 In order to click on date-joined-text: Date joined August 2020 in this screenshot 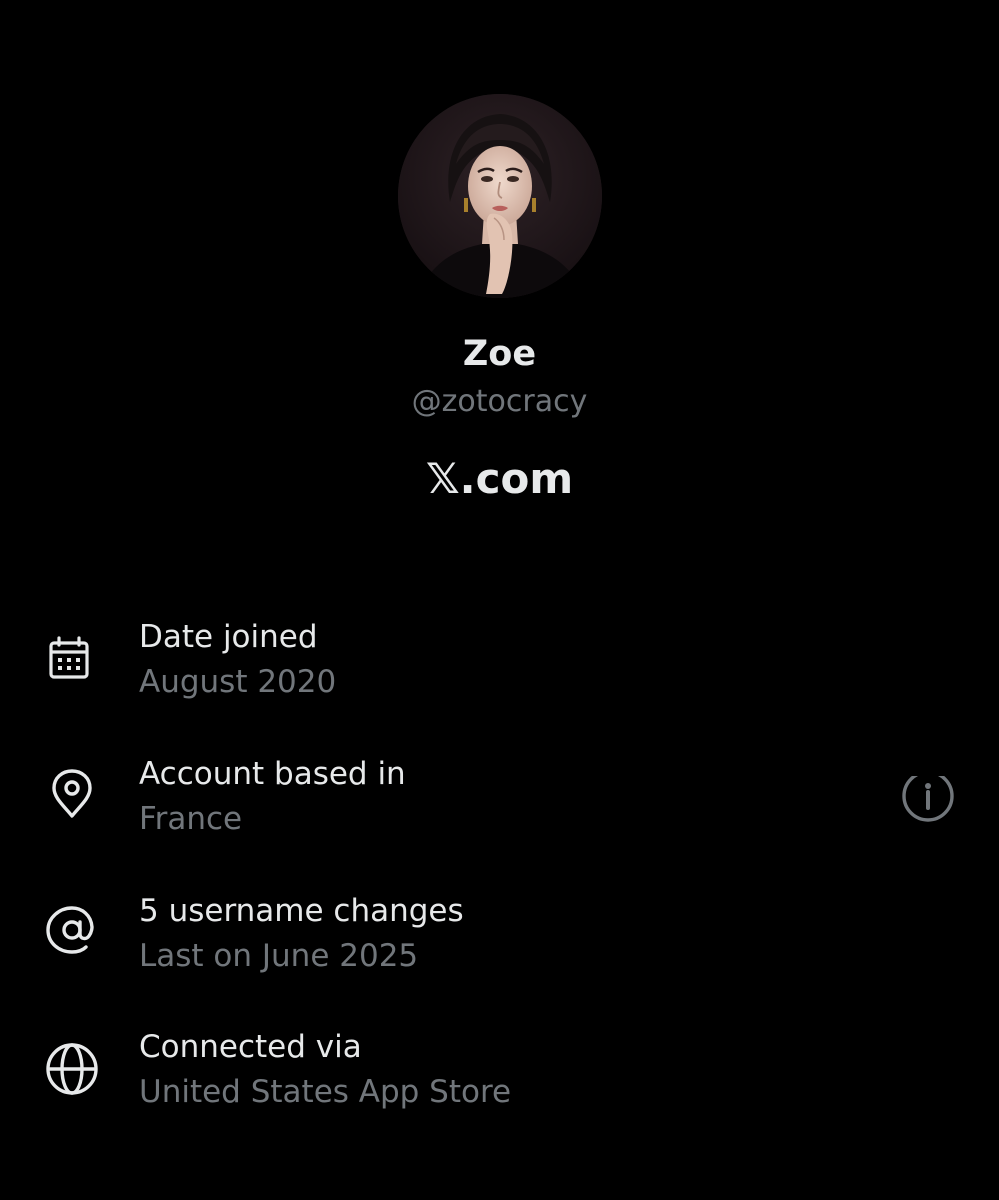, I will do `click(237, 659)`.